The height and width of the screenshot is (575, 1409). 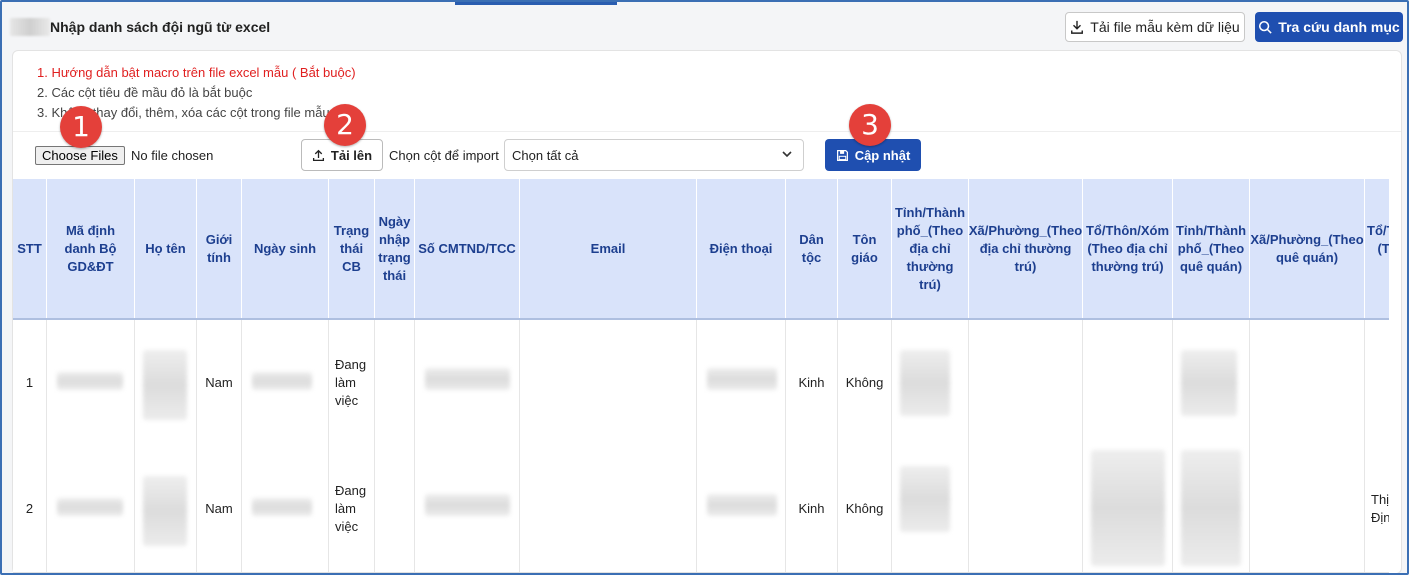 I want to click on col-religion: Tôn giáo, so click(x=865, y=248).